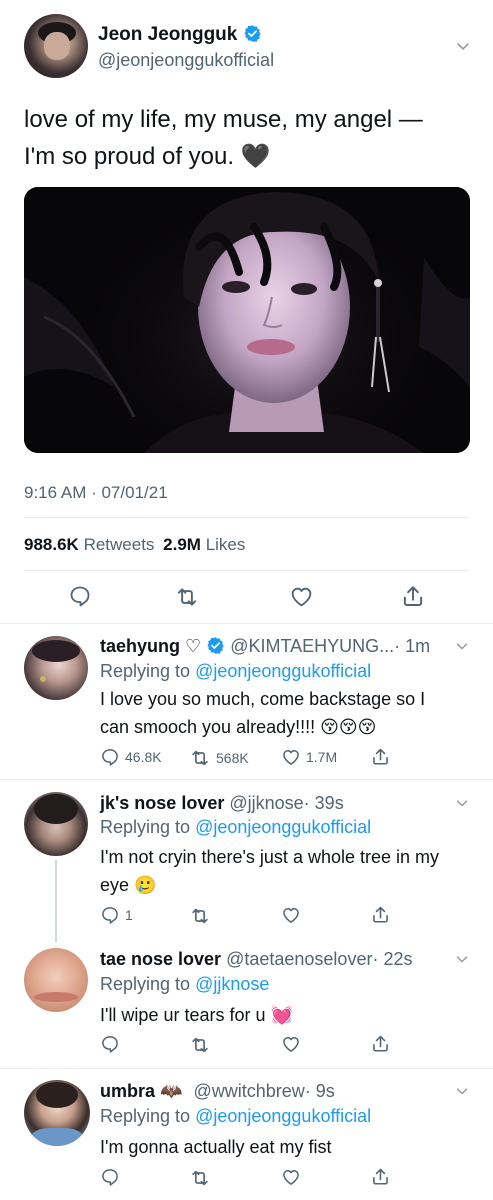  Describe the element at coordinates (186, 60) in the screenshot. I see `handle: @jeonjeonggukofficial` at that location.